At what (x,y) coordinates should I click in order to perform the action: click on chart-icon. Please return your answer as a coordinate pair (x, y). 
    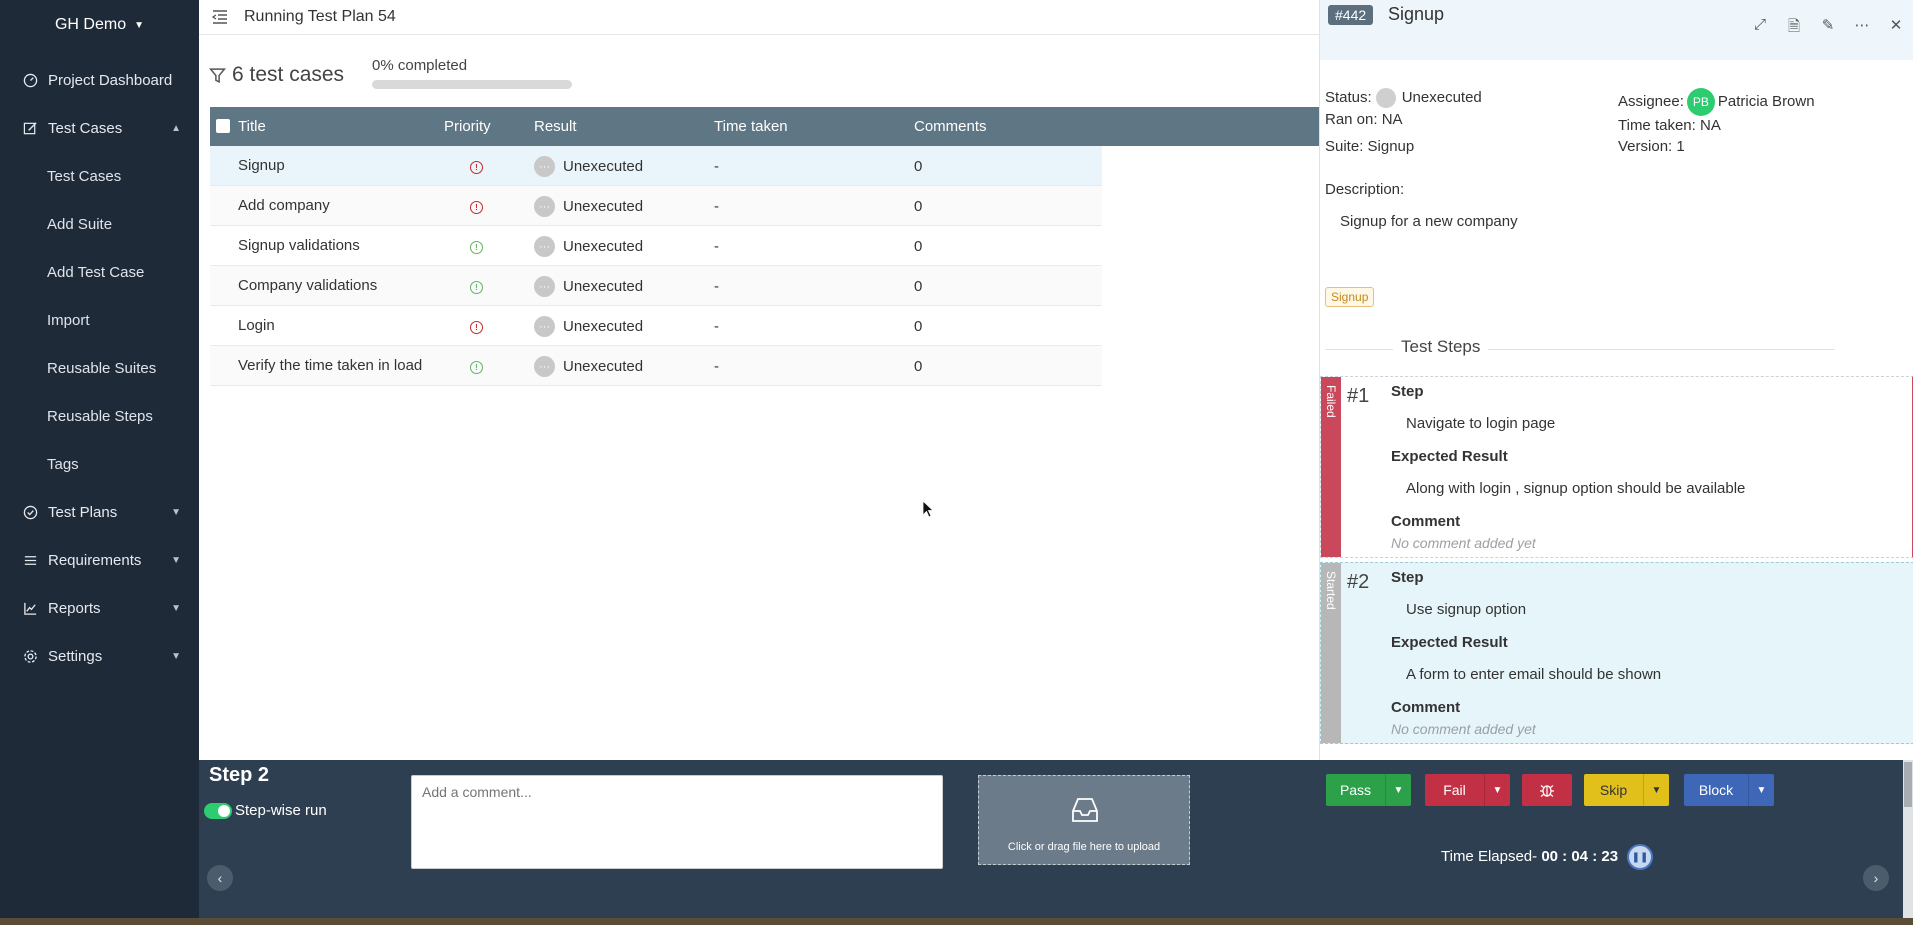
    Looking at the image, I should click on (30, 608).